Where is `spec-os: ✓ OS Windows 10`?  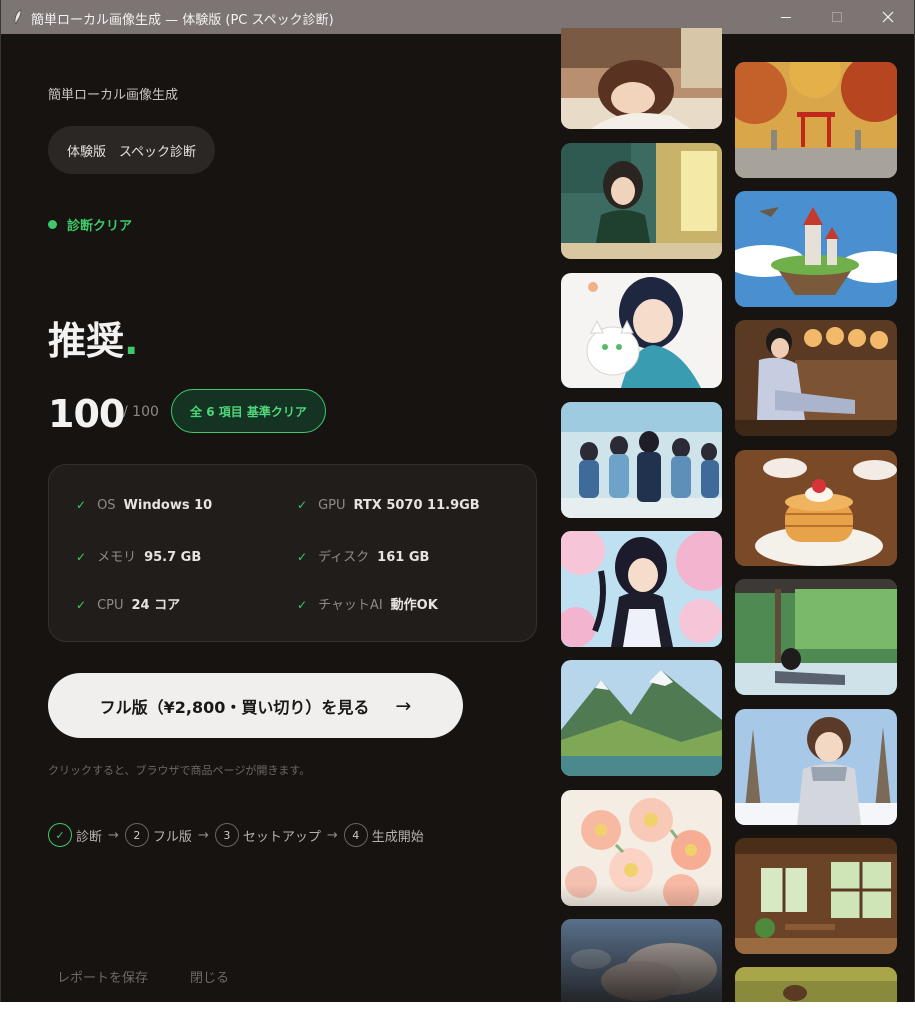 spec-os: ✓ OS Windows 10 is located at coordinates (144, 505).